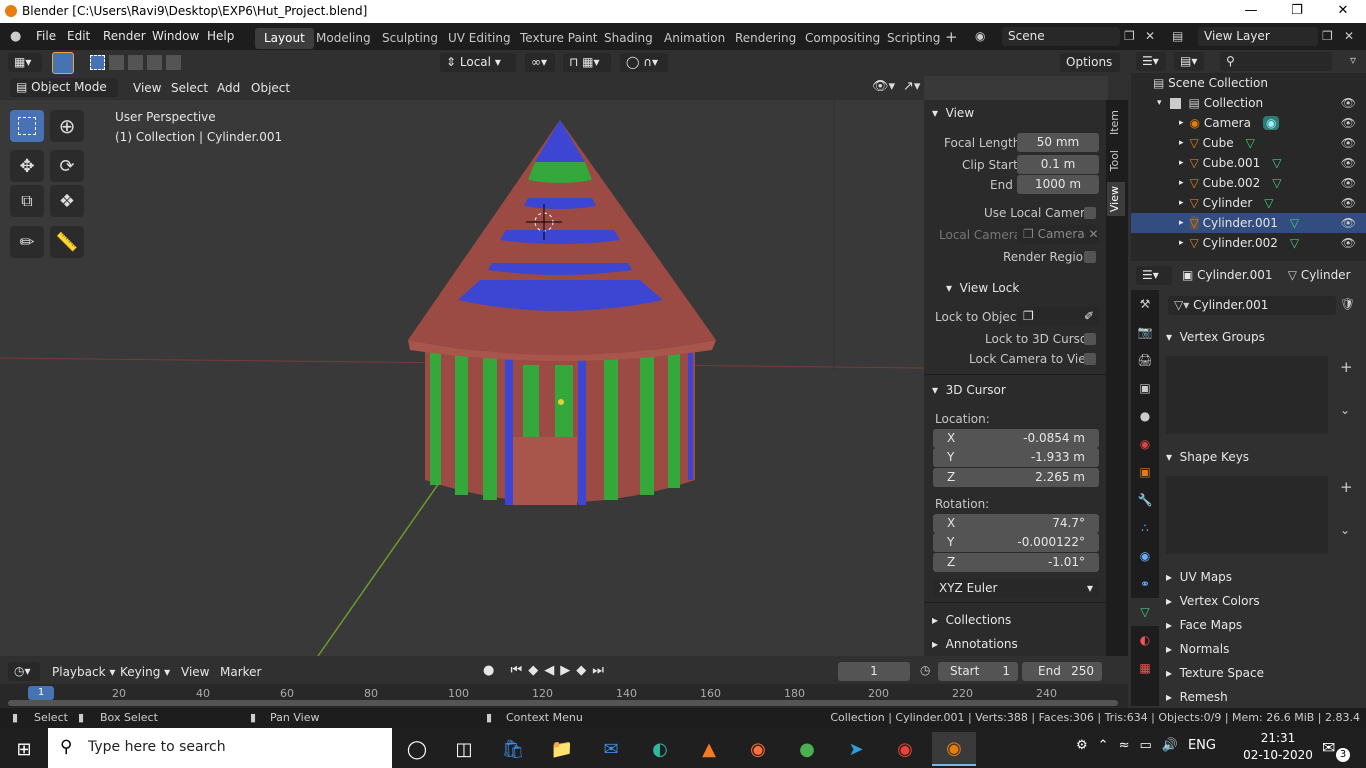 The image size is (1366, 768). What do you see at coordinates (154, 62) in the screenshot?
I see `select-invert-icon` at bounding box center [154, 62].